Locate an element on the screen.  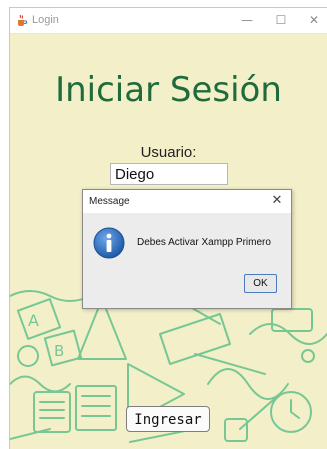
username-input: Diego is located at coordinates (169, 174).